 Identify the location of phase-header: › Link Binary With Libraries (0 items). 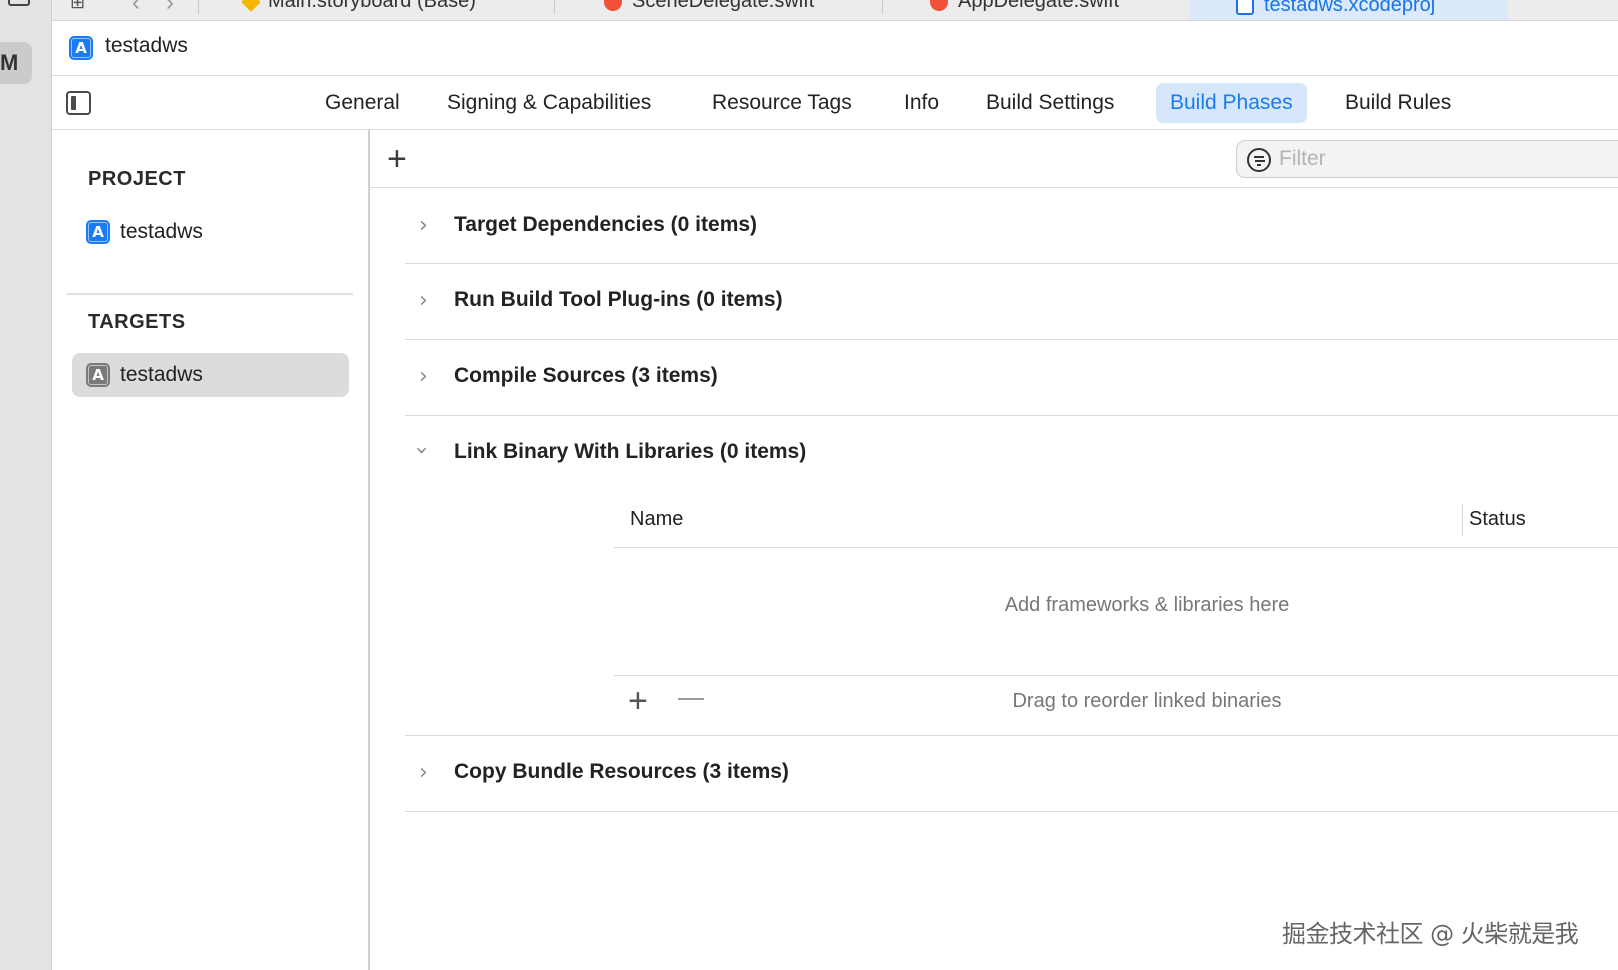
(1011, 453).